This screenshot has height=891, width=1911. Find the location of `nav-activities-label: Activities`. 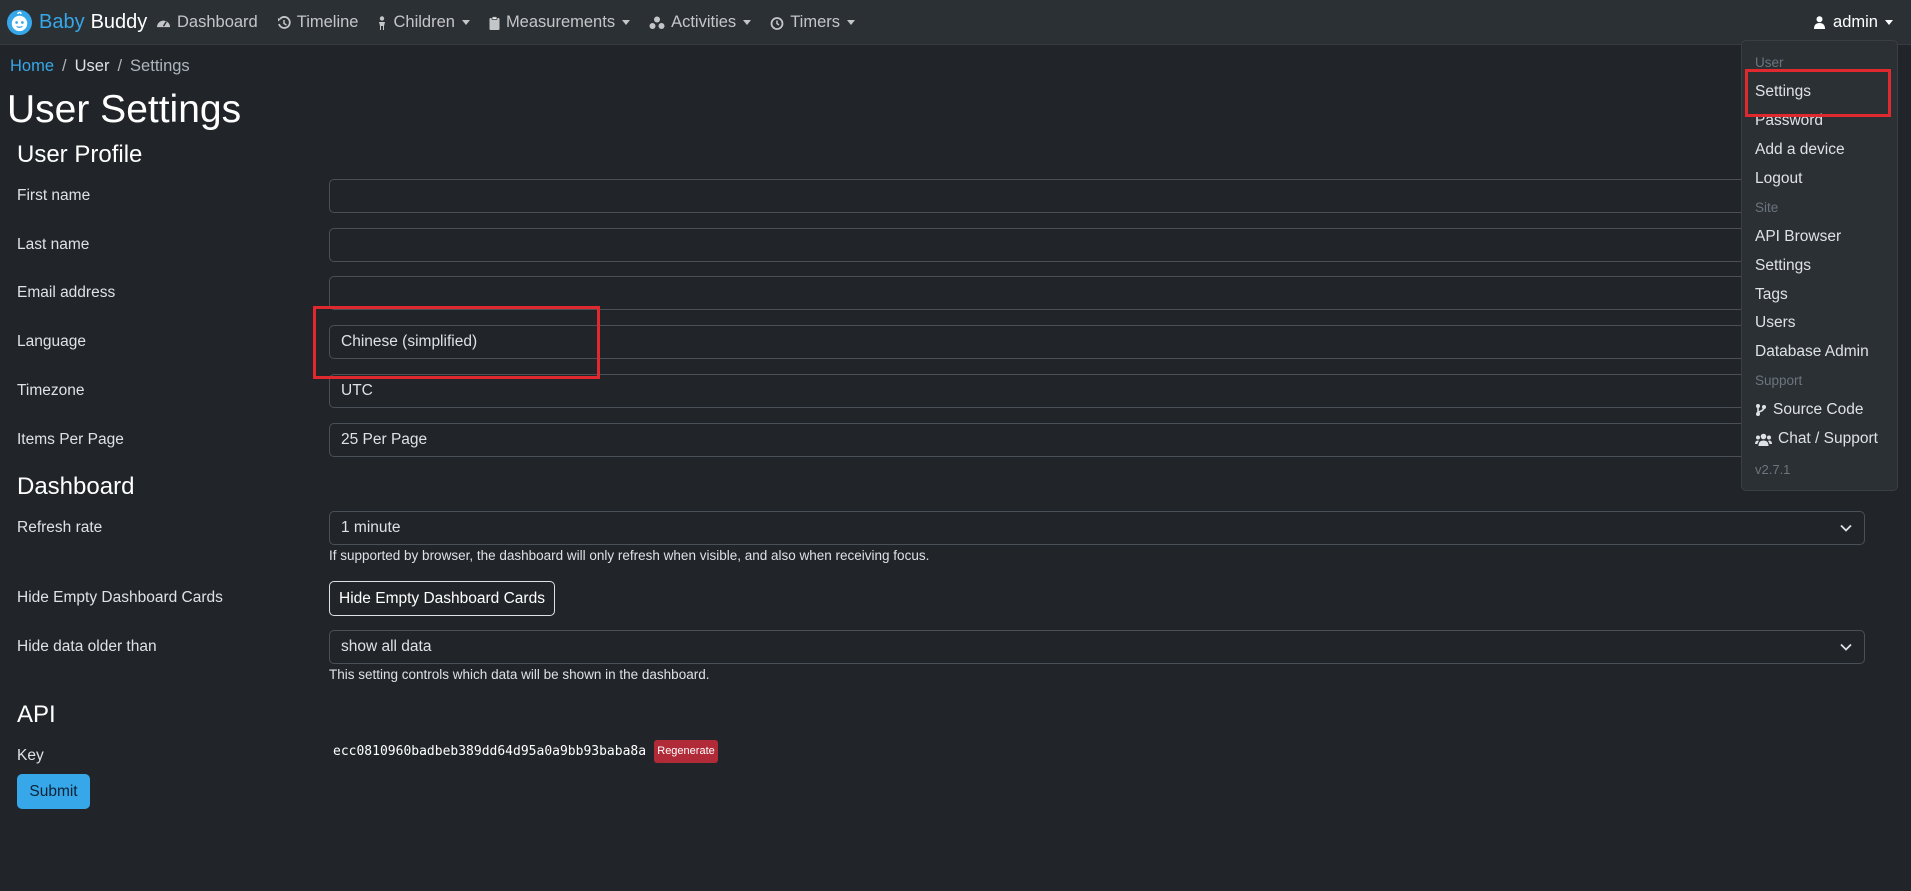

nav-activities-label: Activities is located at coordinates (704, 22).